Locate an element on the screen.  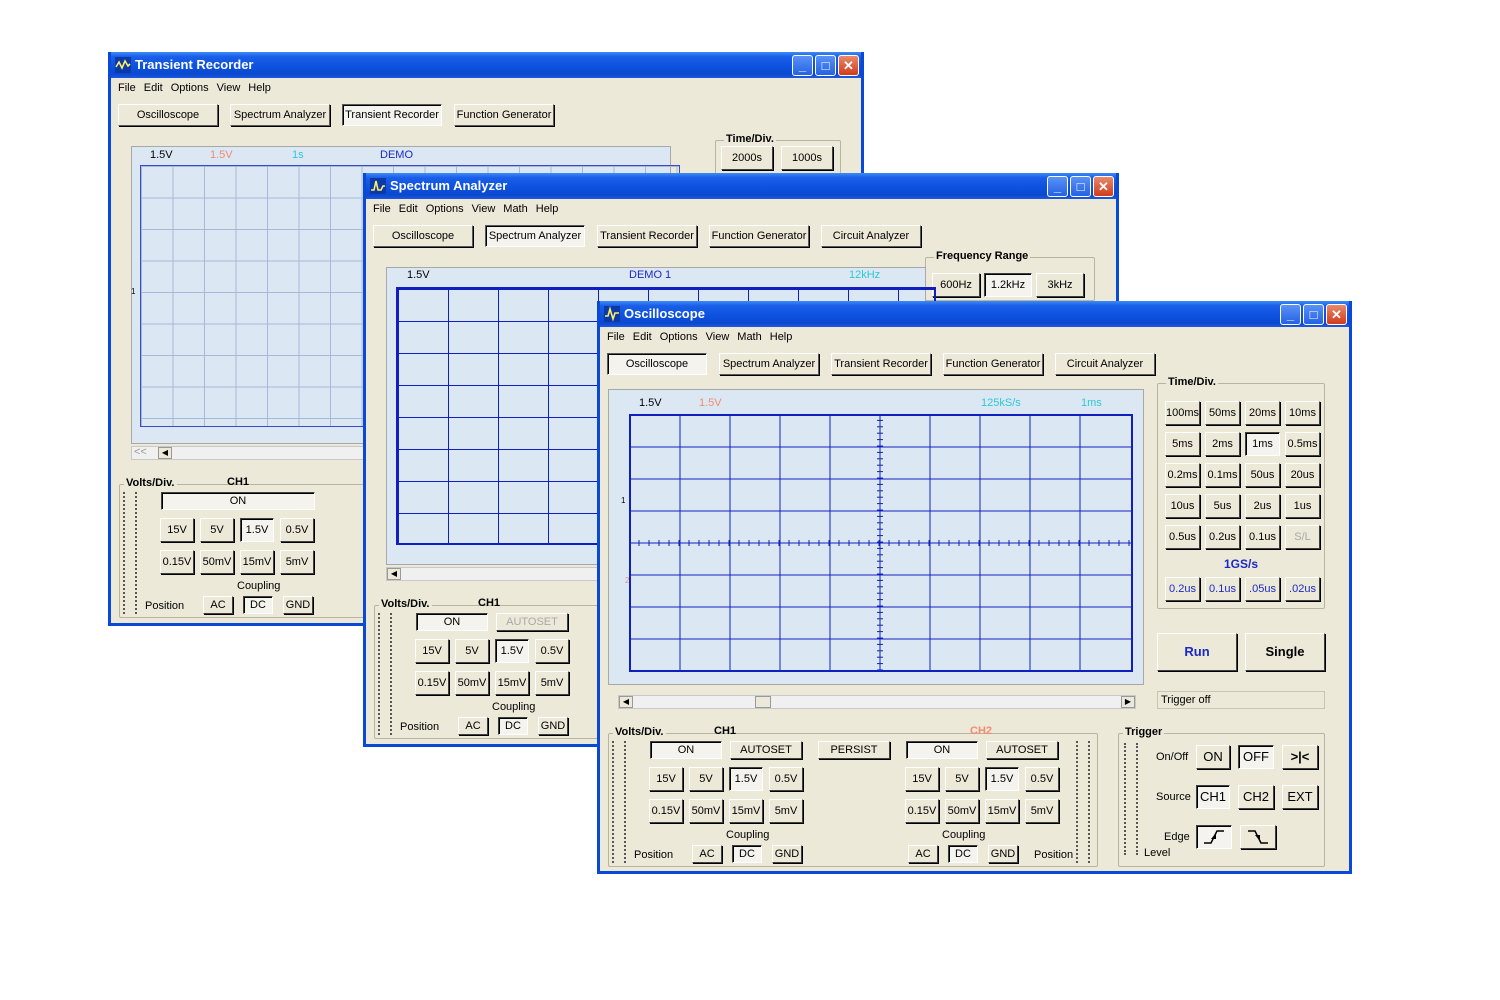
time-div-button: 2ms is located at coordinates (1222, 444).